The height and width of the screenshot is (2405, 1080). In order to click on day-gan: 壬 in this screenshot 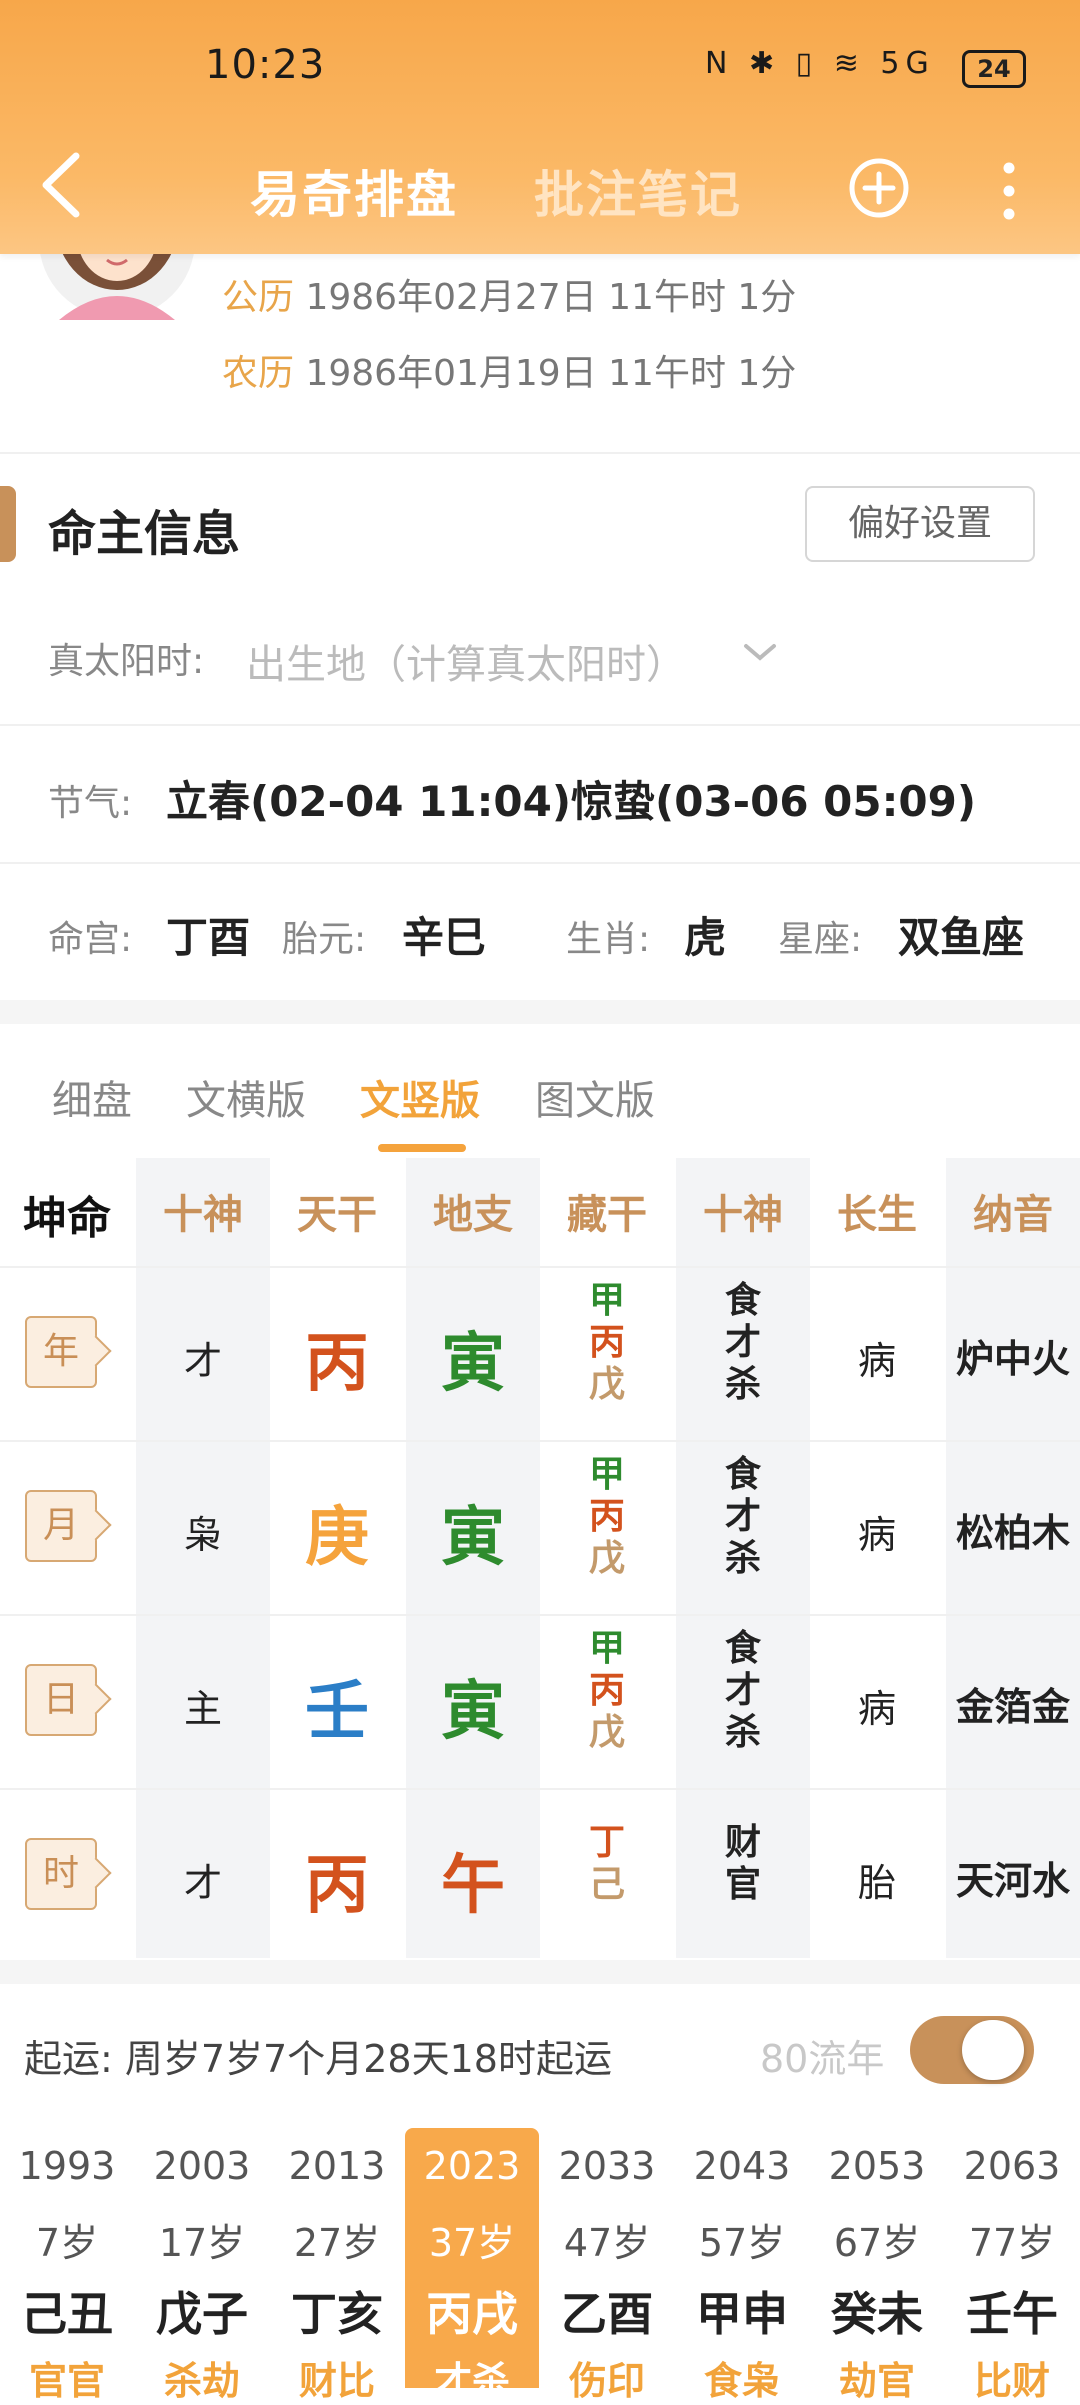, I will do `click(337, 1712)`.